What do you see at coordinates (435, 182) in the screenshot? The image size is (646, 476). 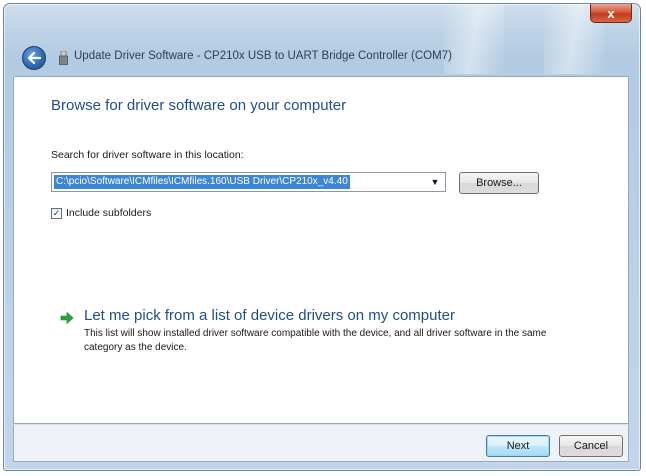 I see `chevron-down-icon: ▼` at bounding box center [435, 182].